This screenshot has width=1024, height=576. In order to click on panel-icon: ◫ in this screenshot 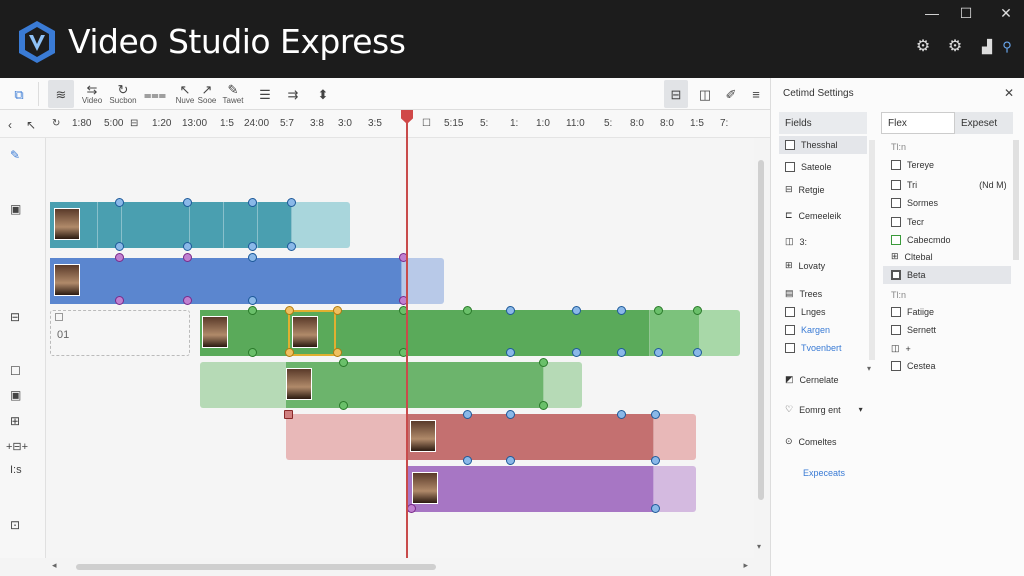, I will do `click(705, 94)`.